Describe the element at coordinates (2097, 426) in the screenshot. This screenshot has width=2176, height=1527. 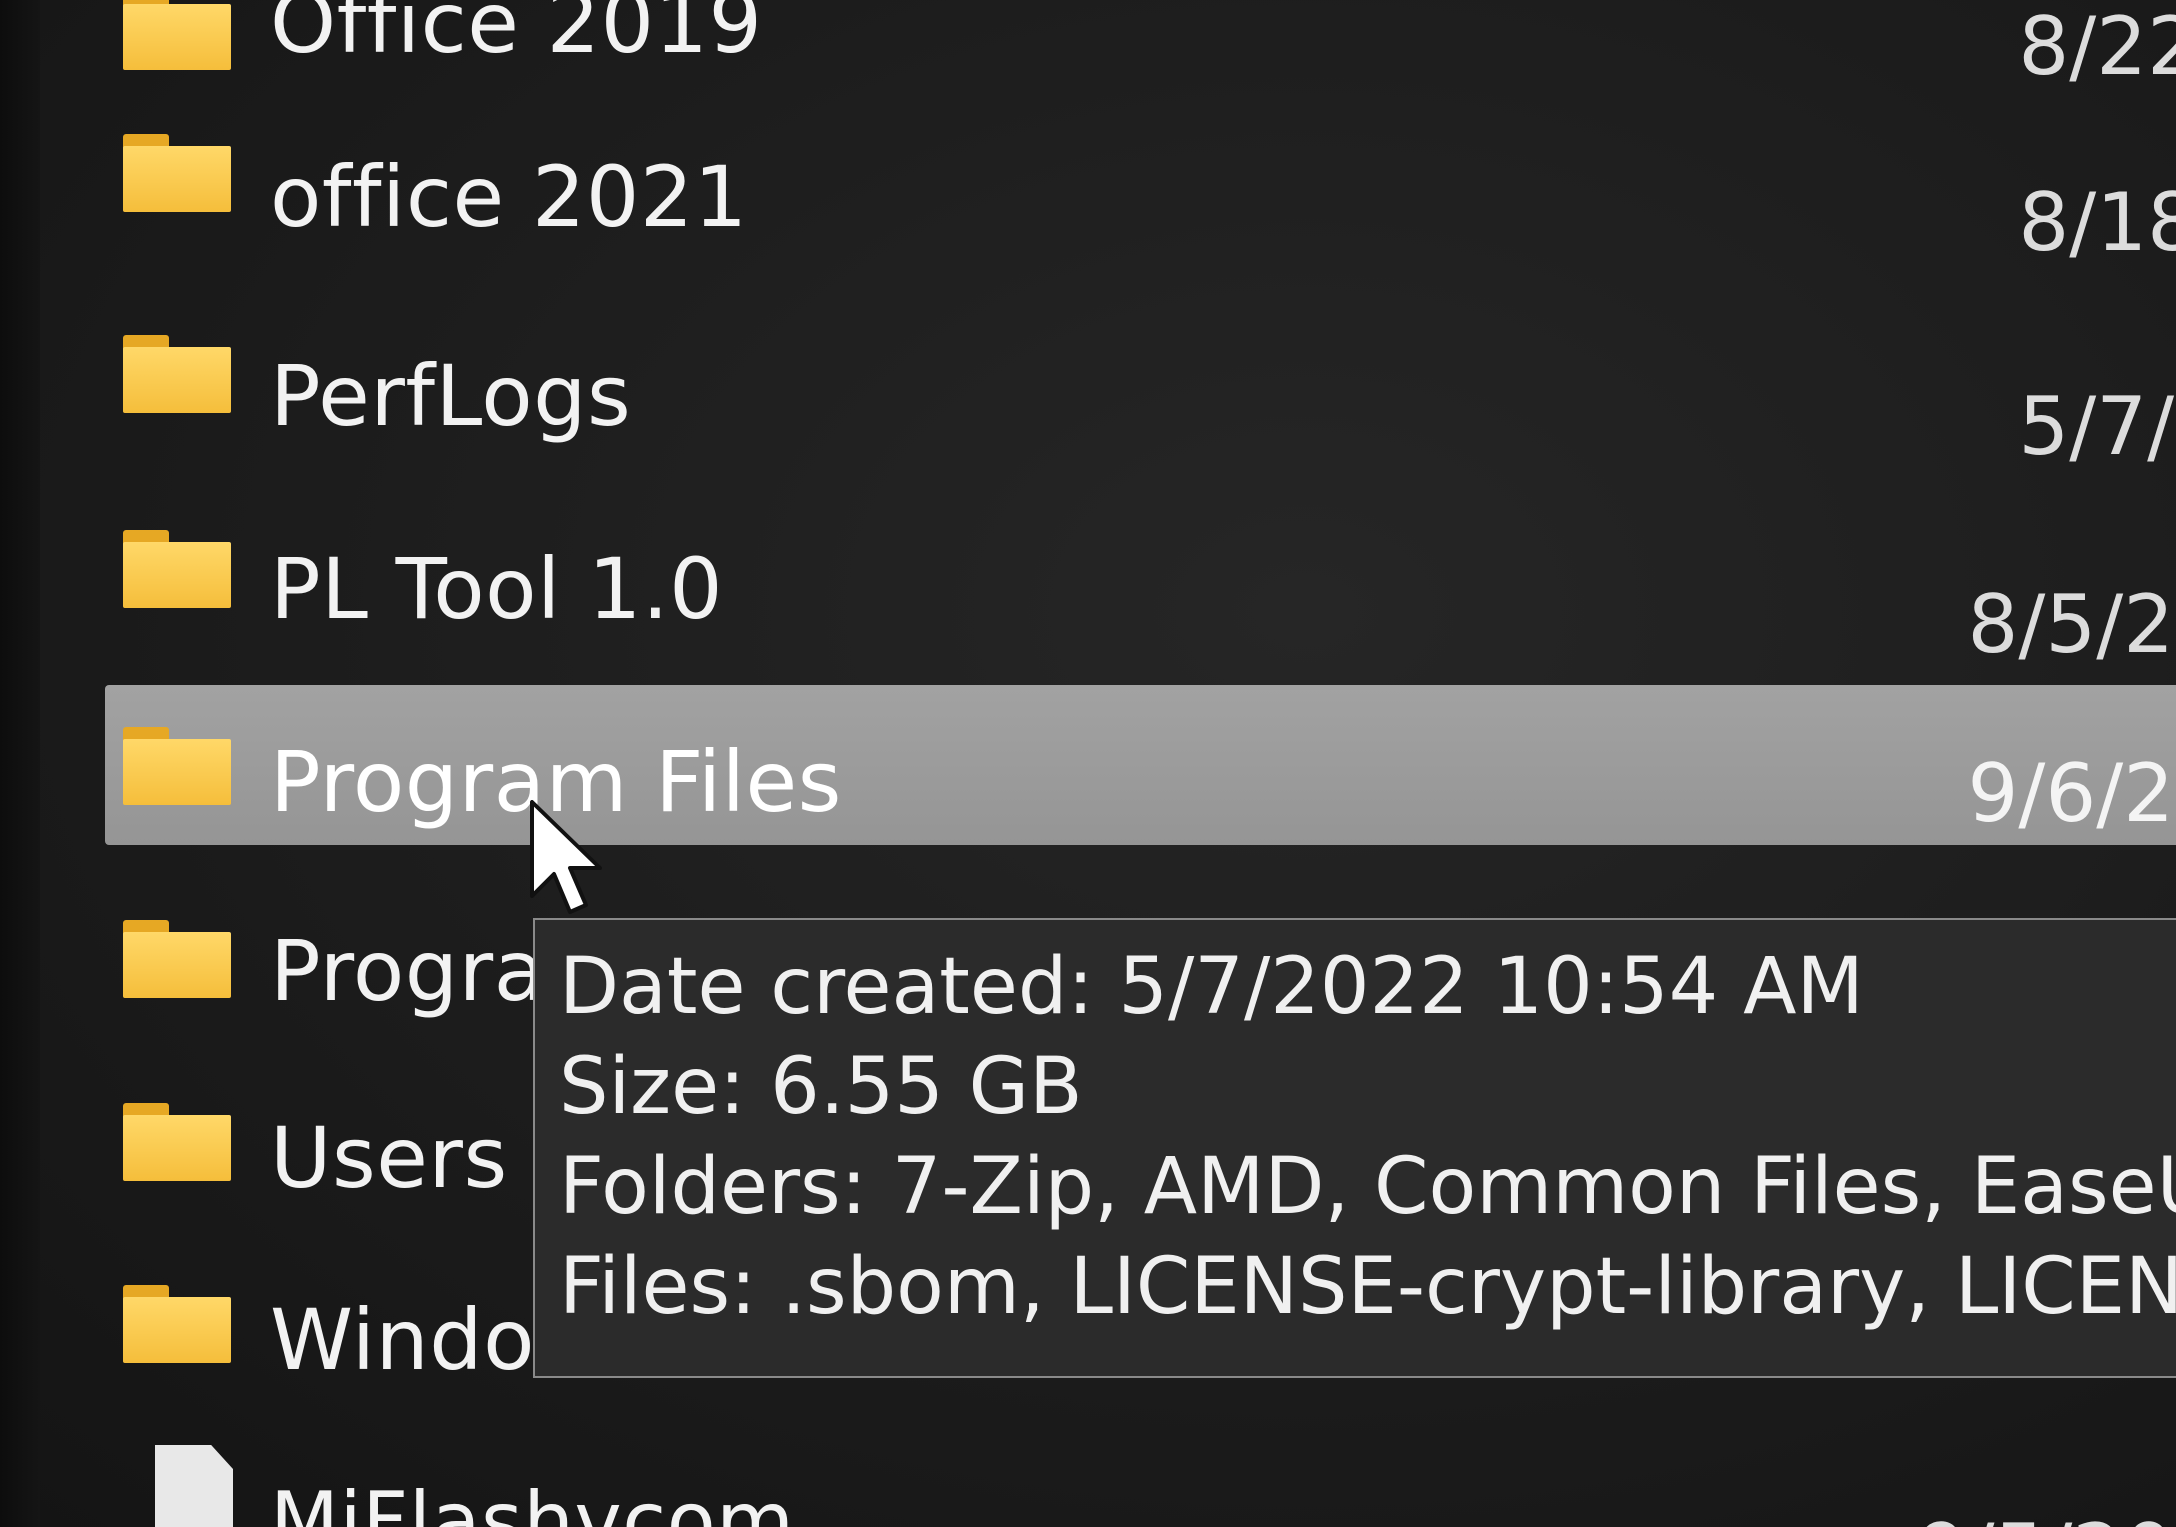
I see `file-date-modified: 5/7/2` at that location.